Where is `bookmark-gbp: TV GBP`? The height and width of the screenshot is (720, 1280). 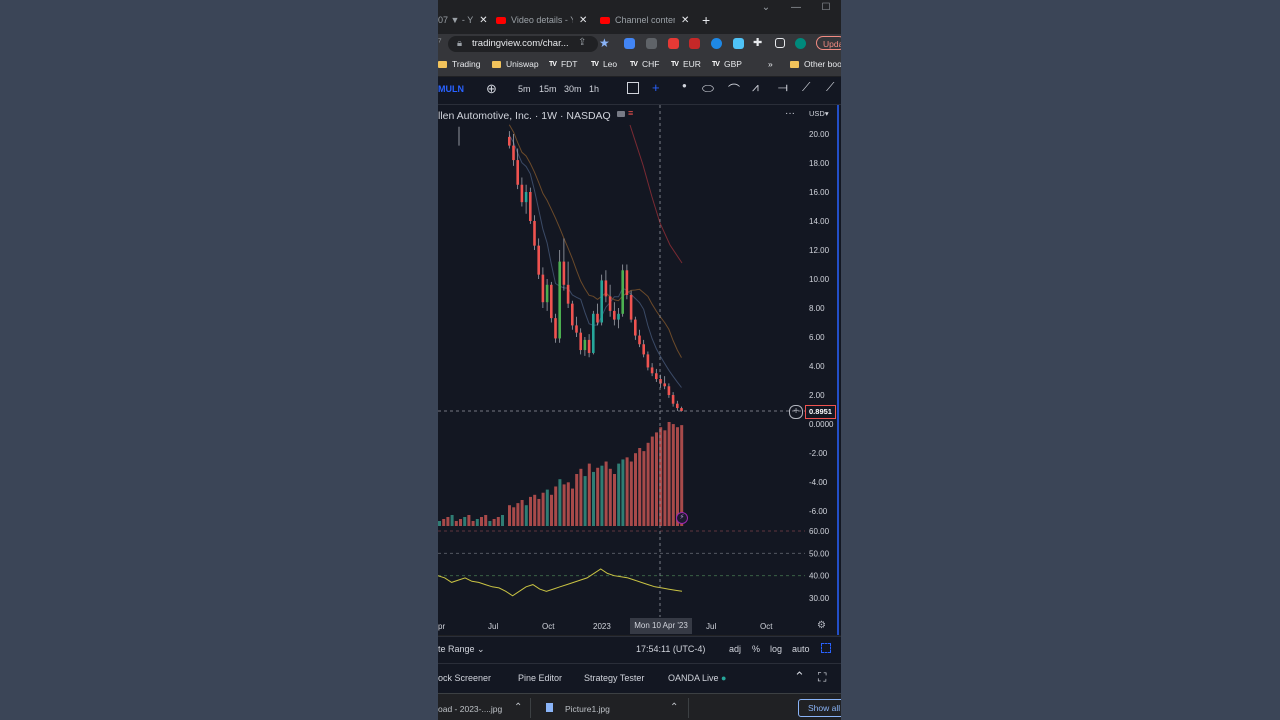
bookmark-gbp: TV GBP is located at coordinates (727, 64).